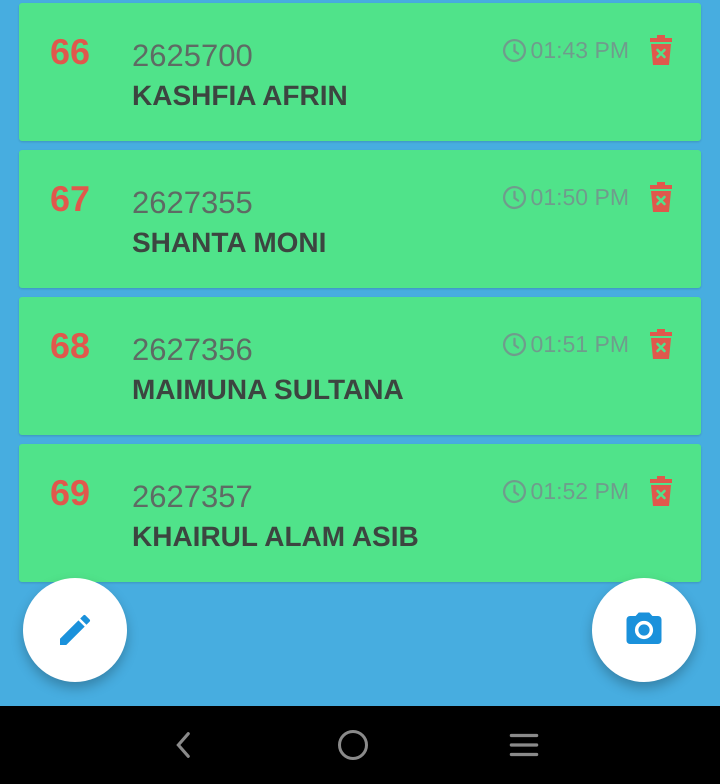  Describe the element at coordinates (230, 243) in the screenshot. I see `entry-name: SHANTA MONI` at that location.